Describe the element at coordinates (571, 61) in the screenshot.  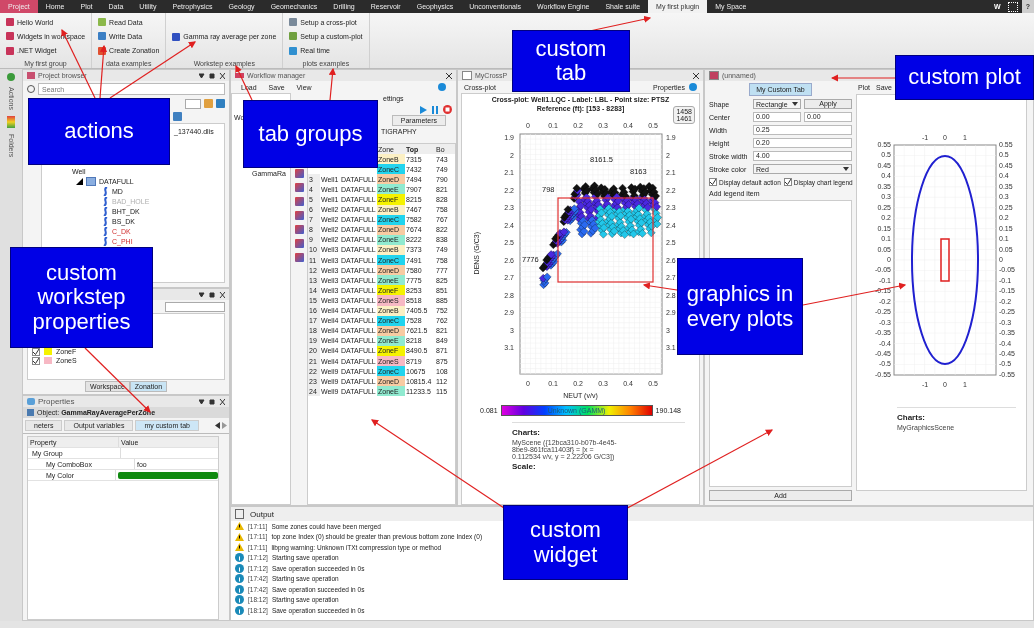
I see `callout-tooltip: custom tab` at that location.